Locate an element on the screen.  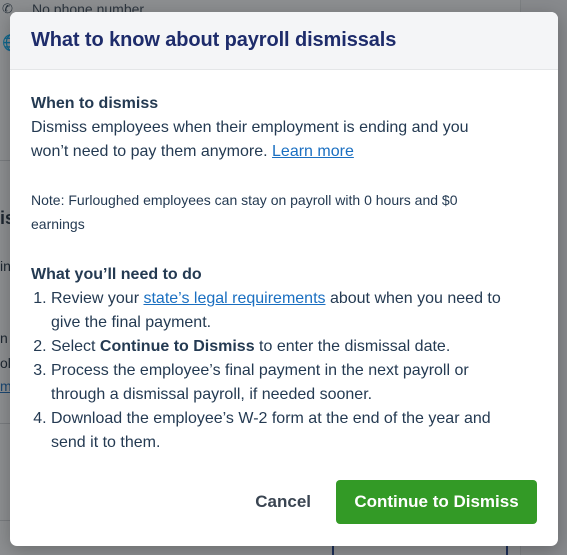
learn-more-link: Learn more is located at coordinates (313, 151).